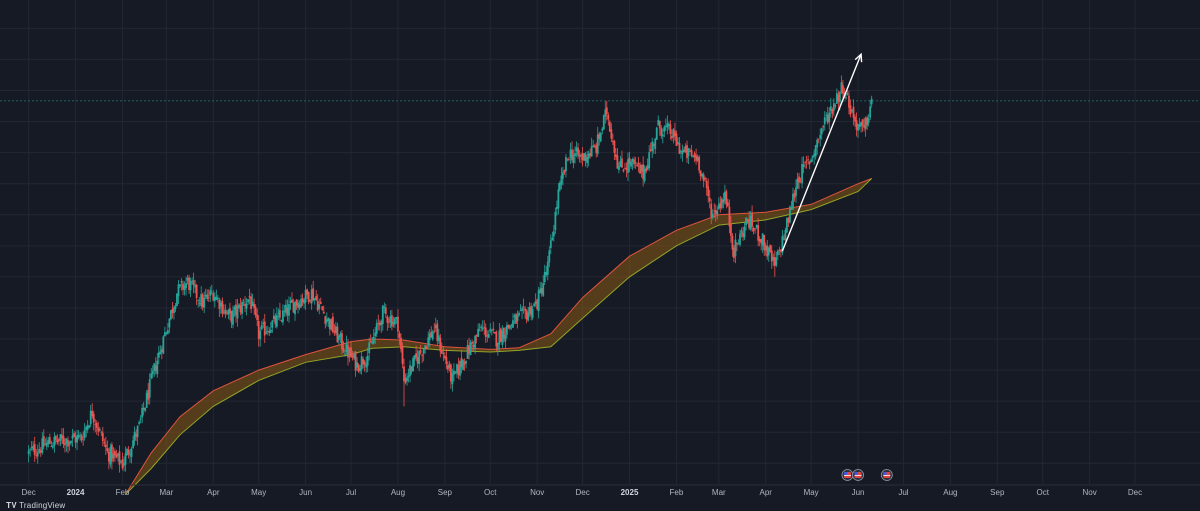  I want to click on x-tick-label: May, so click(811, 492).